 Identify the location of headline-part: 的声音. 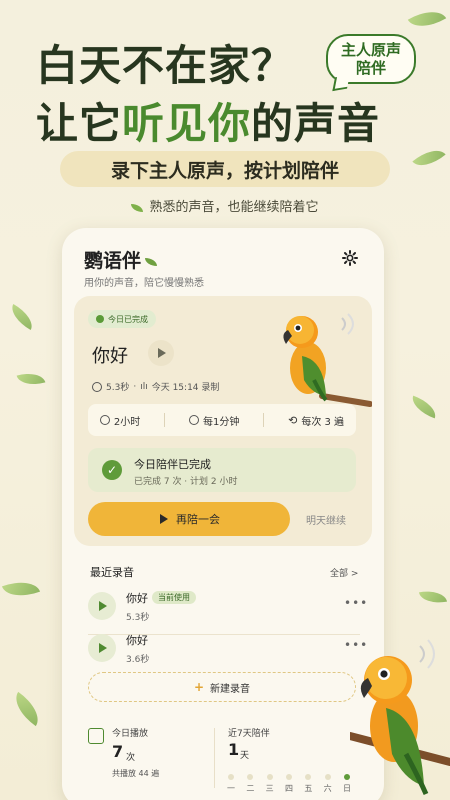
(316, 123).